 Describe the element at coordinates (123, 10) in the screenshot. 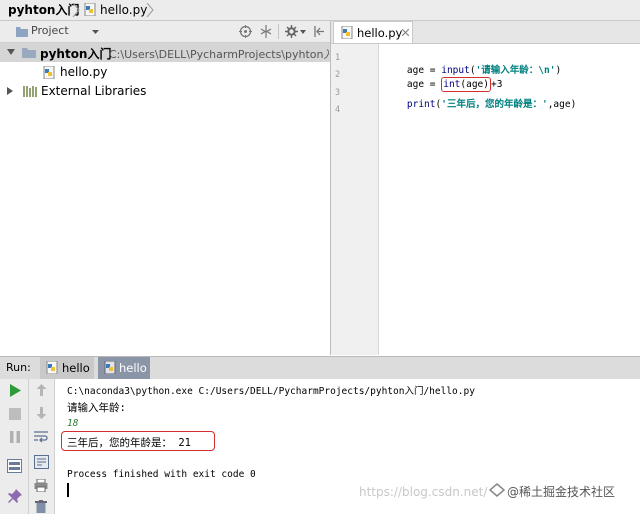

I see `breadcrumb-file: hello.py` at that location.